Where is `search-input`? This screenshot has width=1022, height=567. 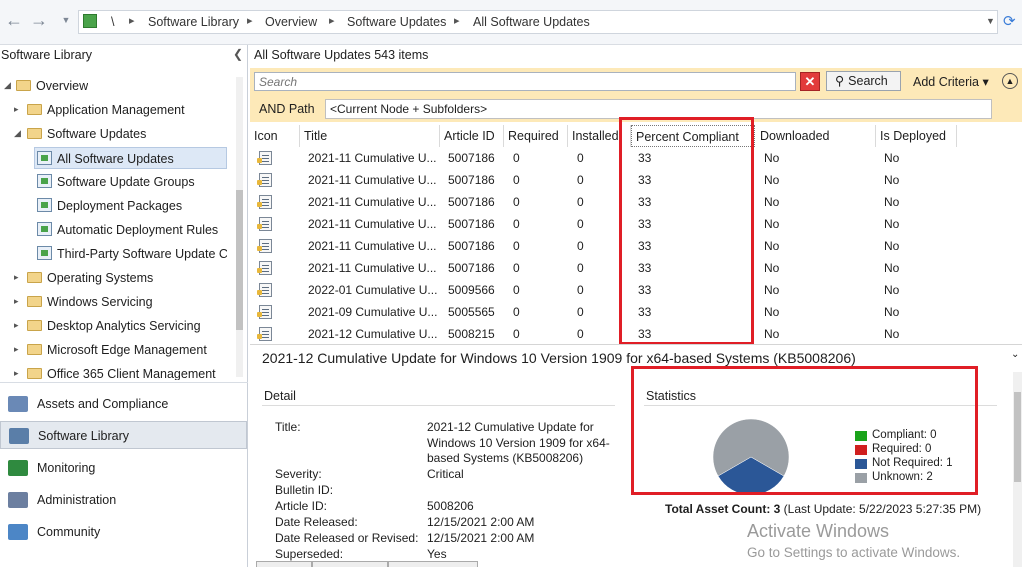 search-input is located at coordinates (525, 81).